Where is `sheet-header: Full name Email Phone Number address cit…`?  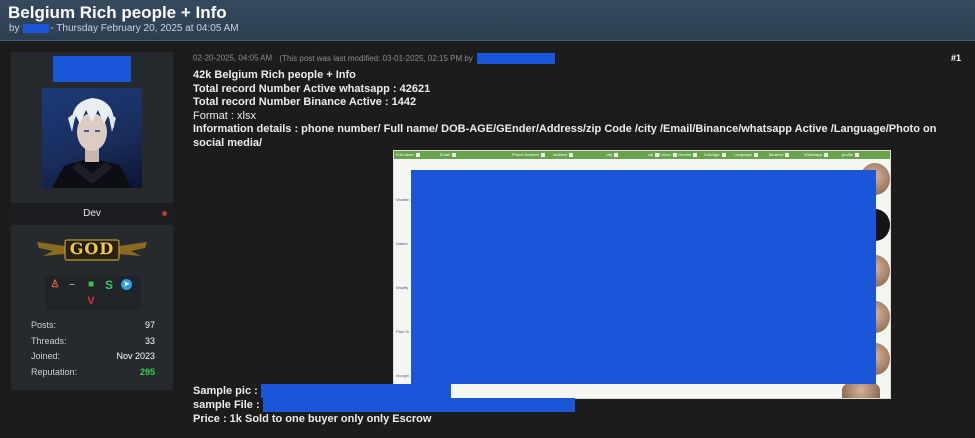 sheet-header: Full name Email Phone Number address cit… is located at coordinates (642, 155).